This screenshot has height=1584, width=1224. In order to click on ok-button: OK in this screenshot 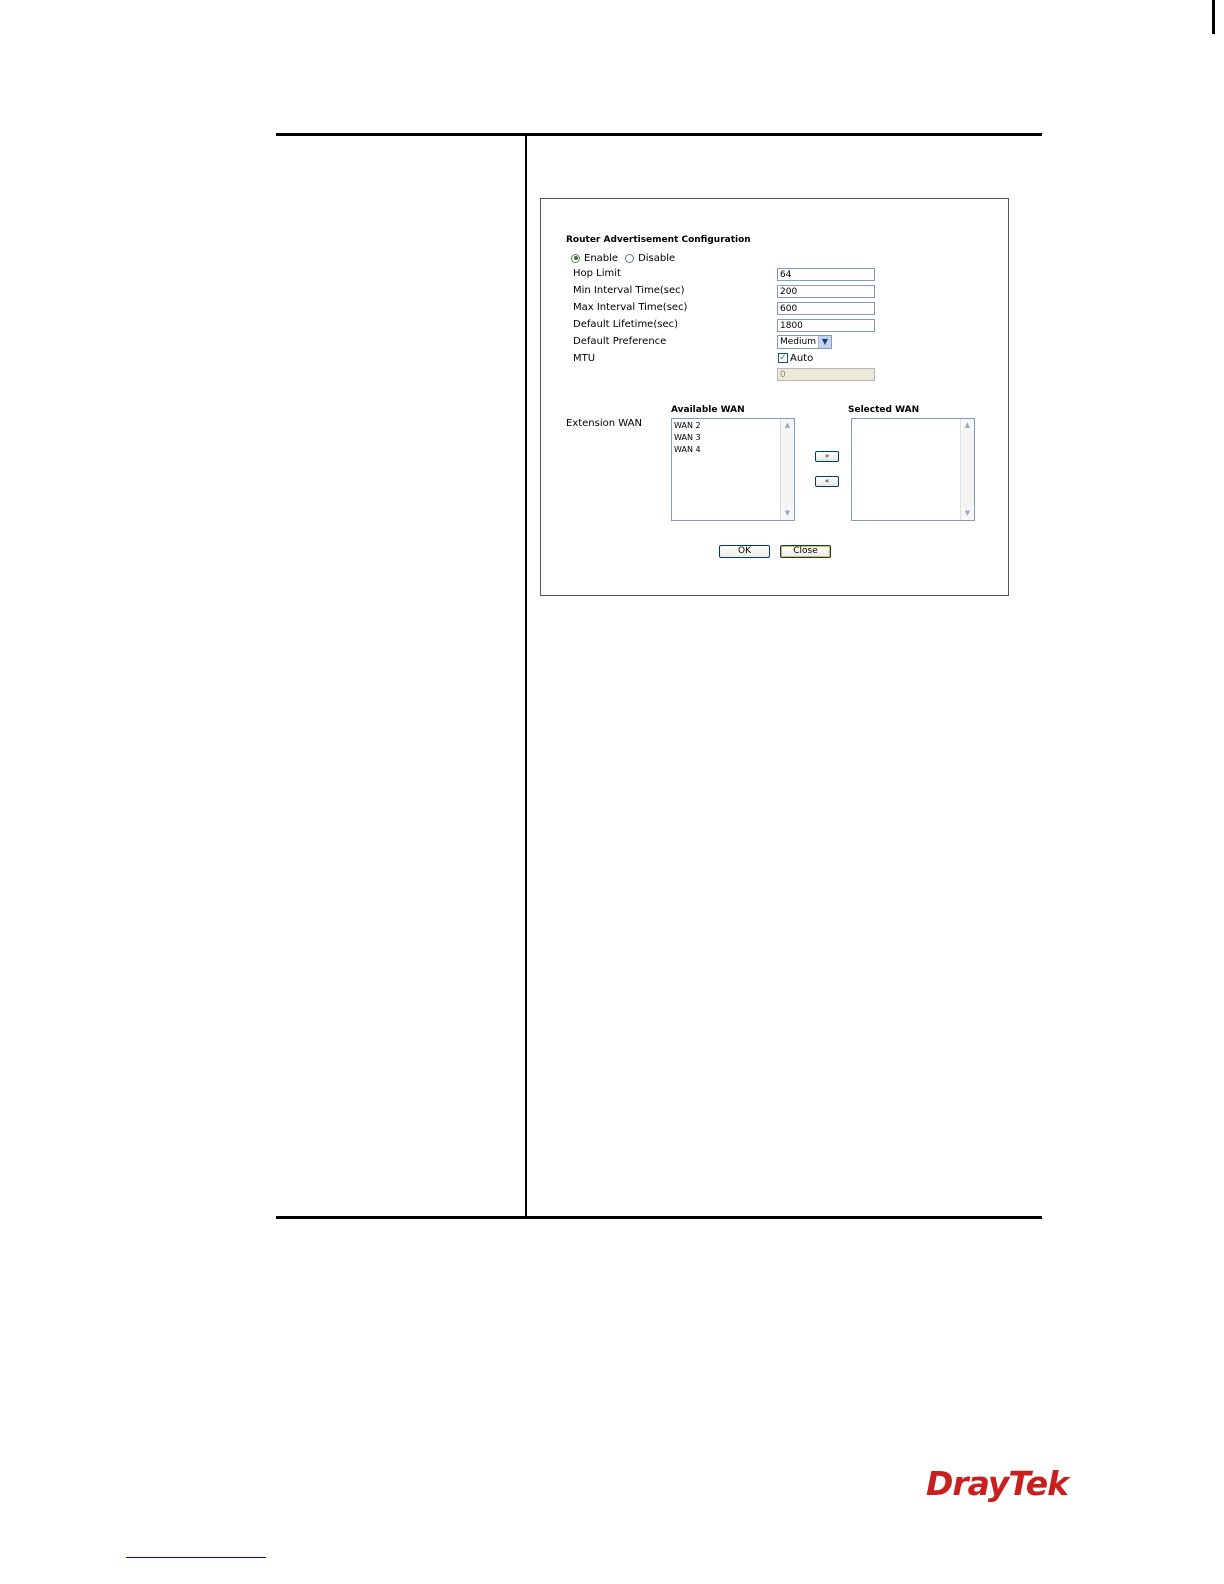, I will do `click(744, 551)`.